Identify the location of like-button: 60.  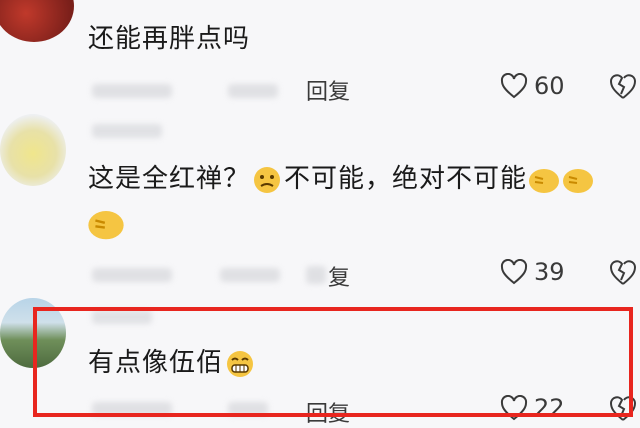
(532, 86).